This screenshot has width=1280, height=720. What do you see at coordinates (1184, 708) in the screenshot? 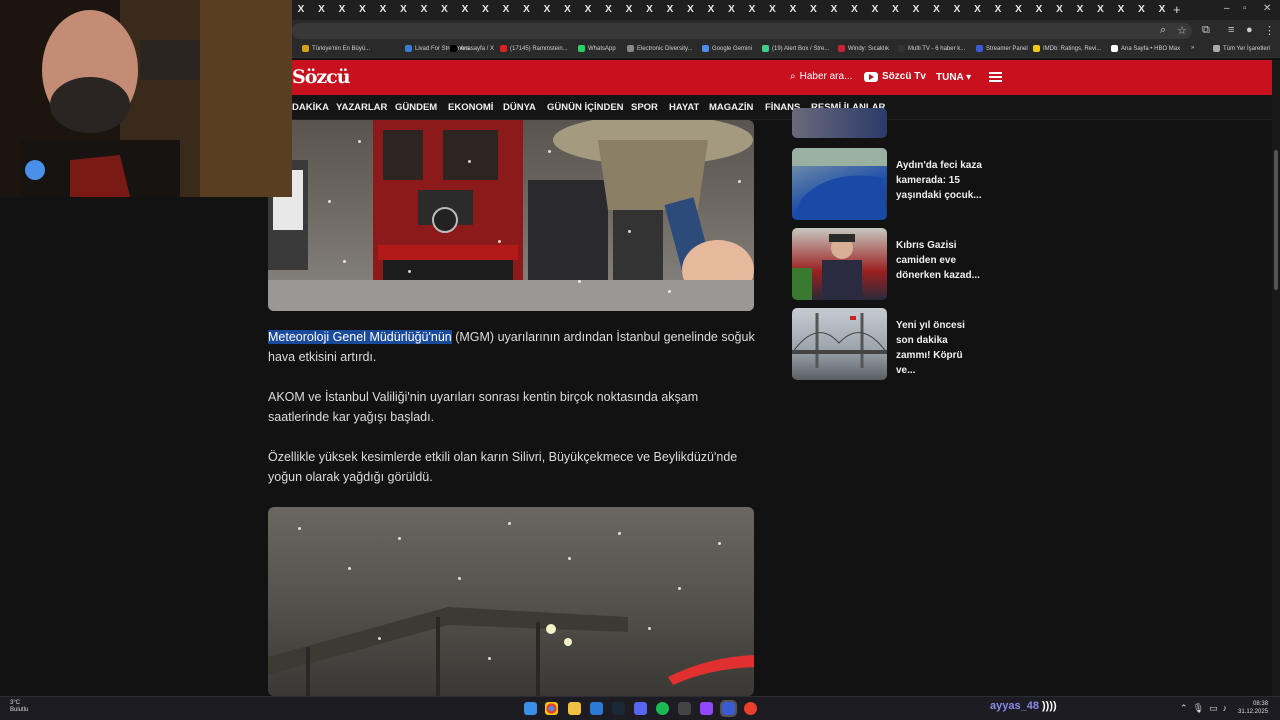
I see `chevron-up-icon: ⌃` at bounding box center [1184, 708].